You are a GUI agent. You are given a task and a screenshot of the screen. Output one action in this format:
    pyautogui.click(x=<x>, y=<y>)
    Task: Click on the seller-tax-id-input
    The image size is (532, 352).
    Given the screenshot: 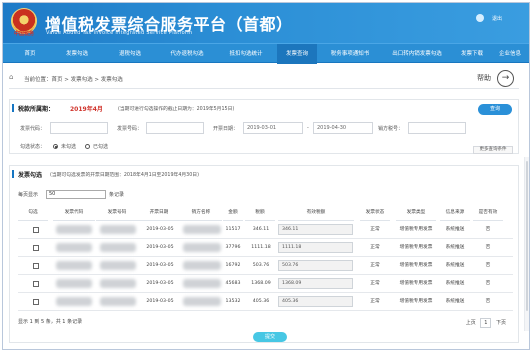 What is the action you would take?
    pyautogui.click(x=437, y=128)
    